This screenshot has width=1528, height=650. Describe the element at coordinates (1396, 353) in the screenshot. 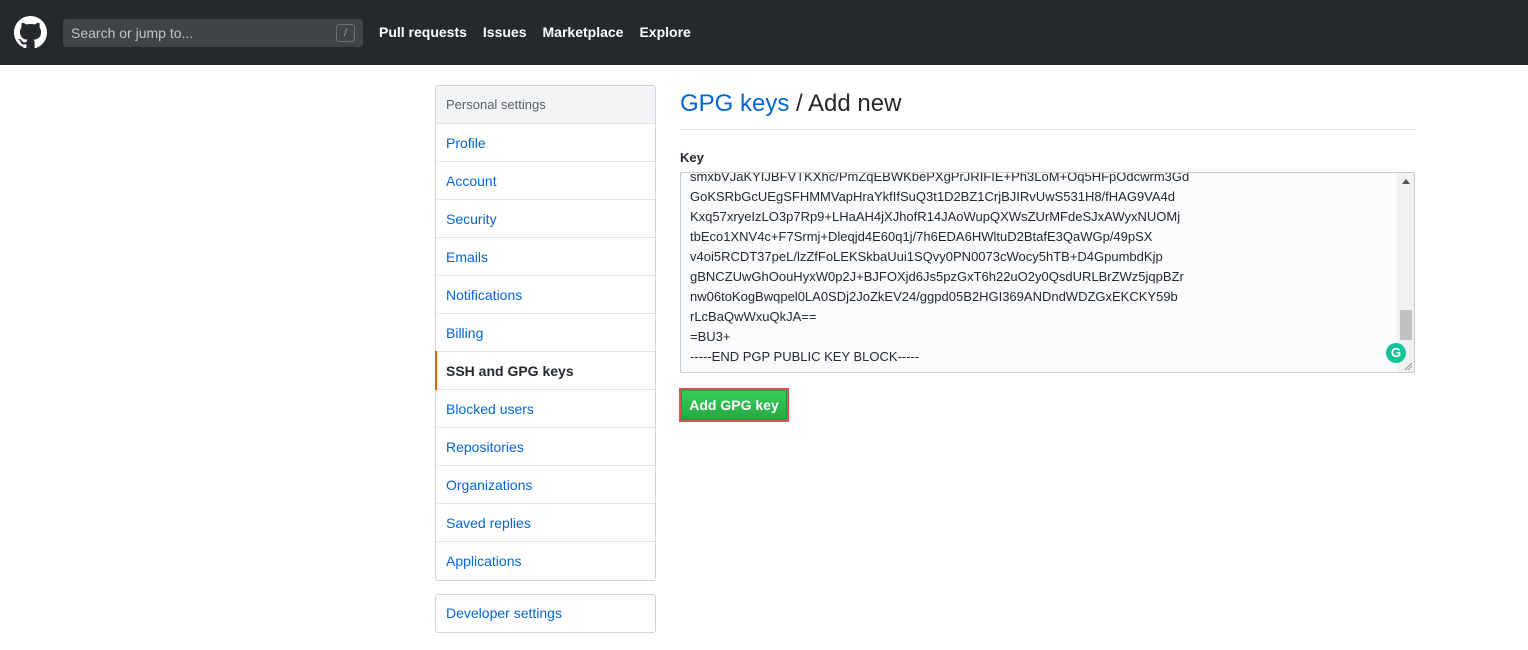

I see `grammarly-icon: G` at that location.